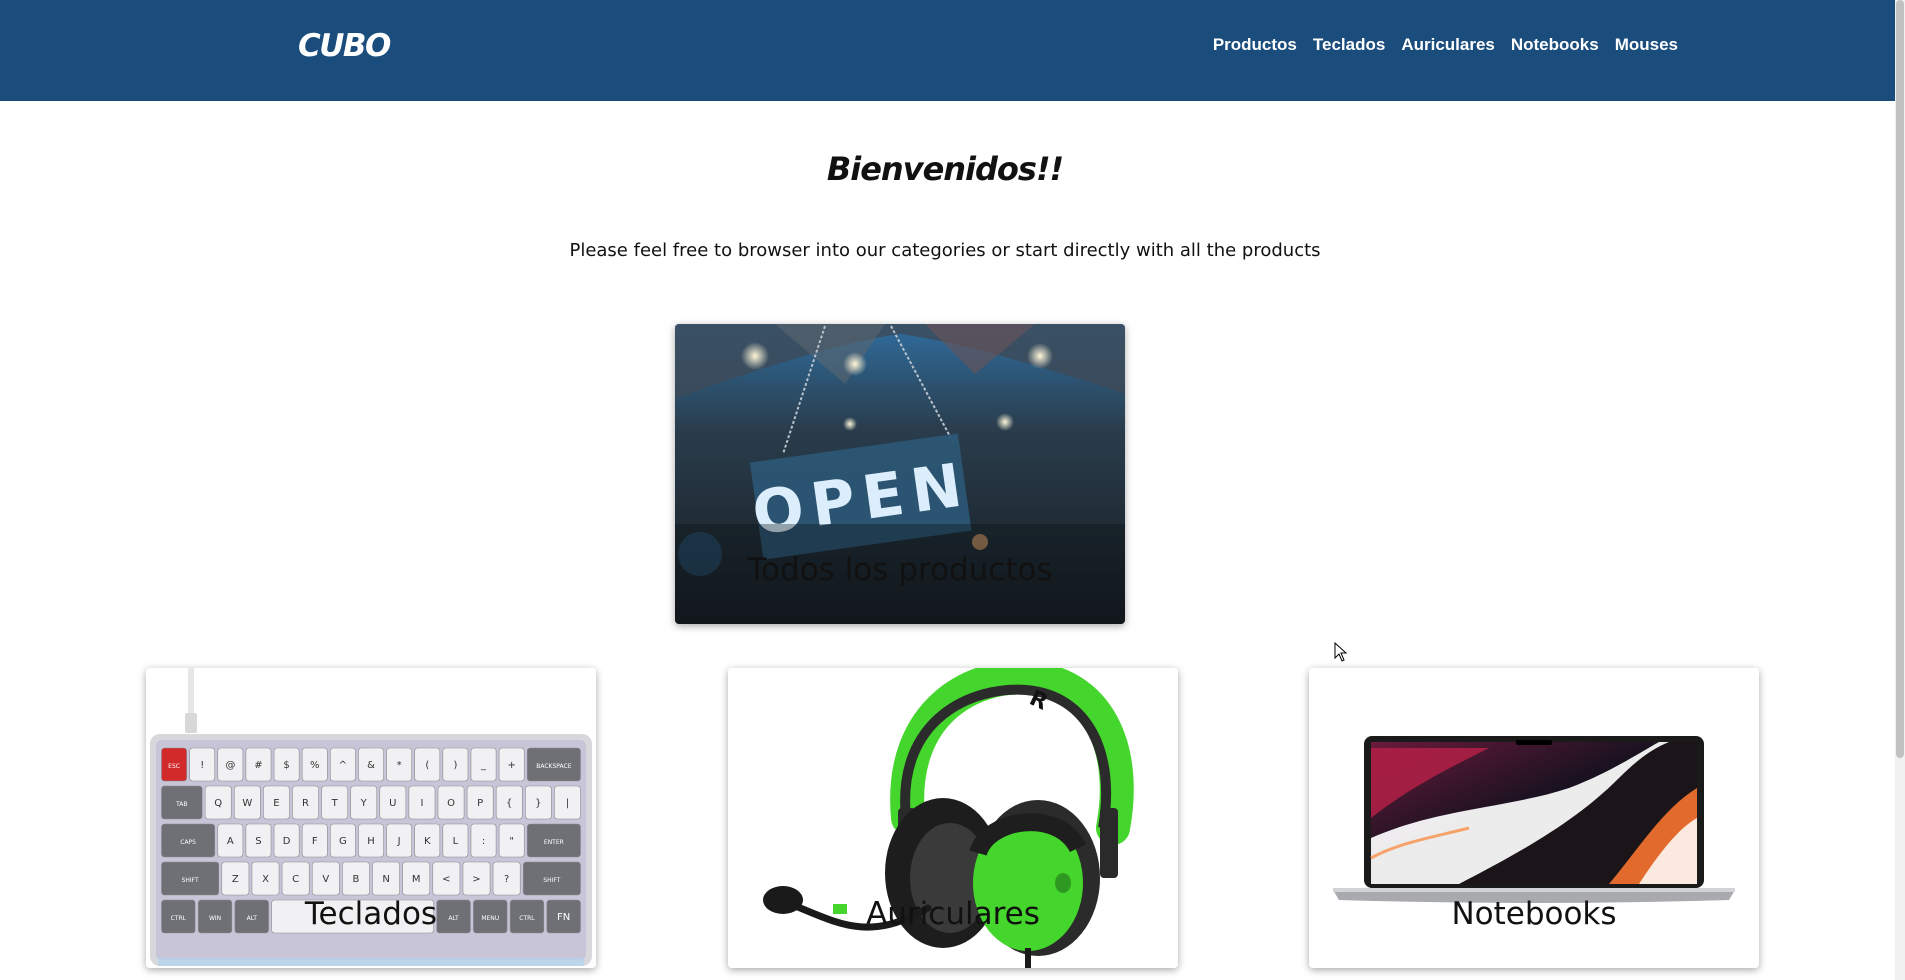  What do you see at coordinates (953, 914) in the screenshot?
I see `category-label-auriculares: Auriculares` at bounding box center [953, 914].